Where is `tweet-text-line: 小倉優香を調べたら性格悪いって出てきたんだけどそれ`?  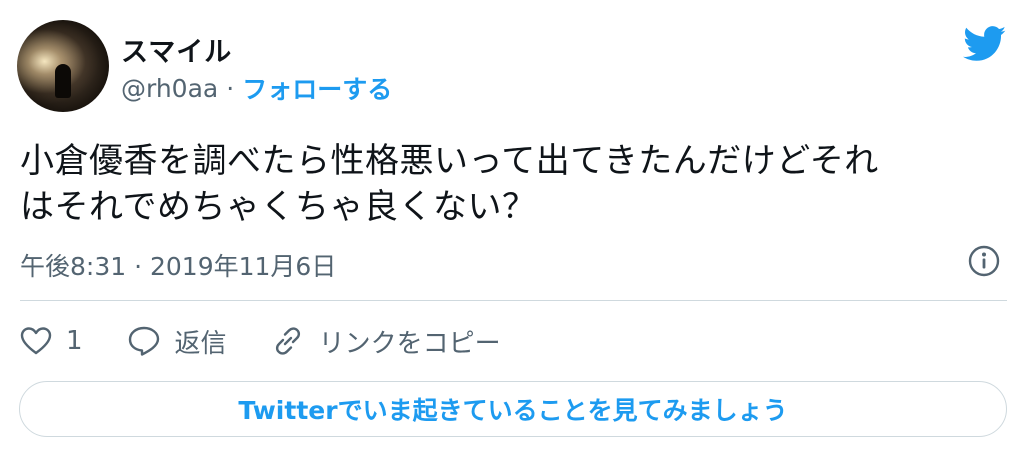 tweet-text-line: 小倉優香を調べたら性格悪いって出てきたんだけどそれ is located at coordinates (449, 161).